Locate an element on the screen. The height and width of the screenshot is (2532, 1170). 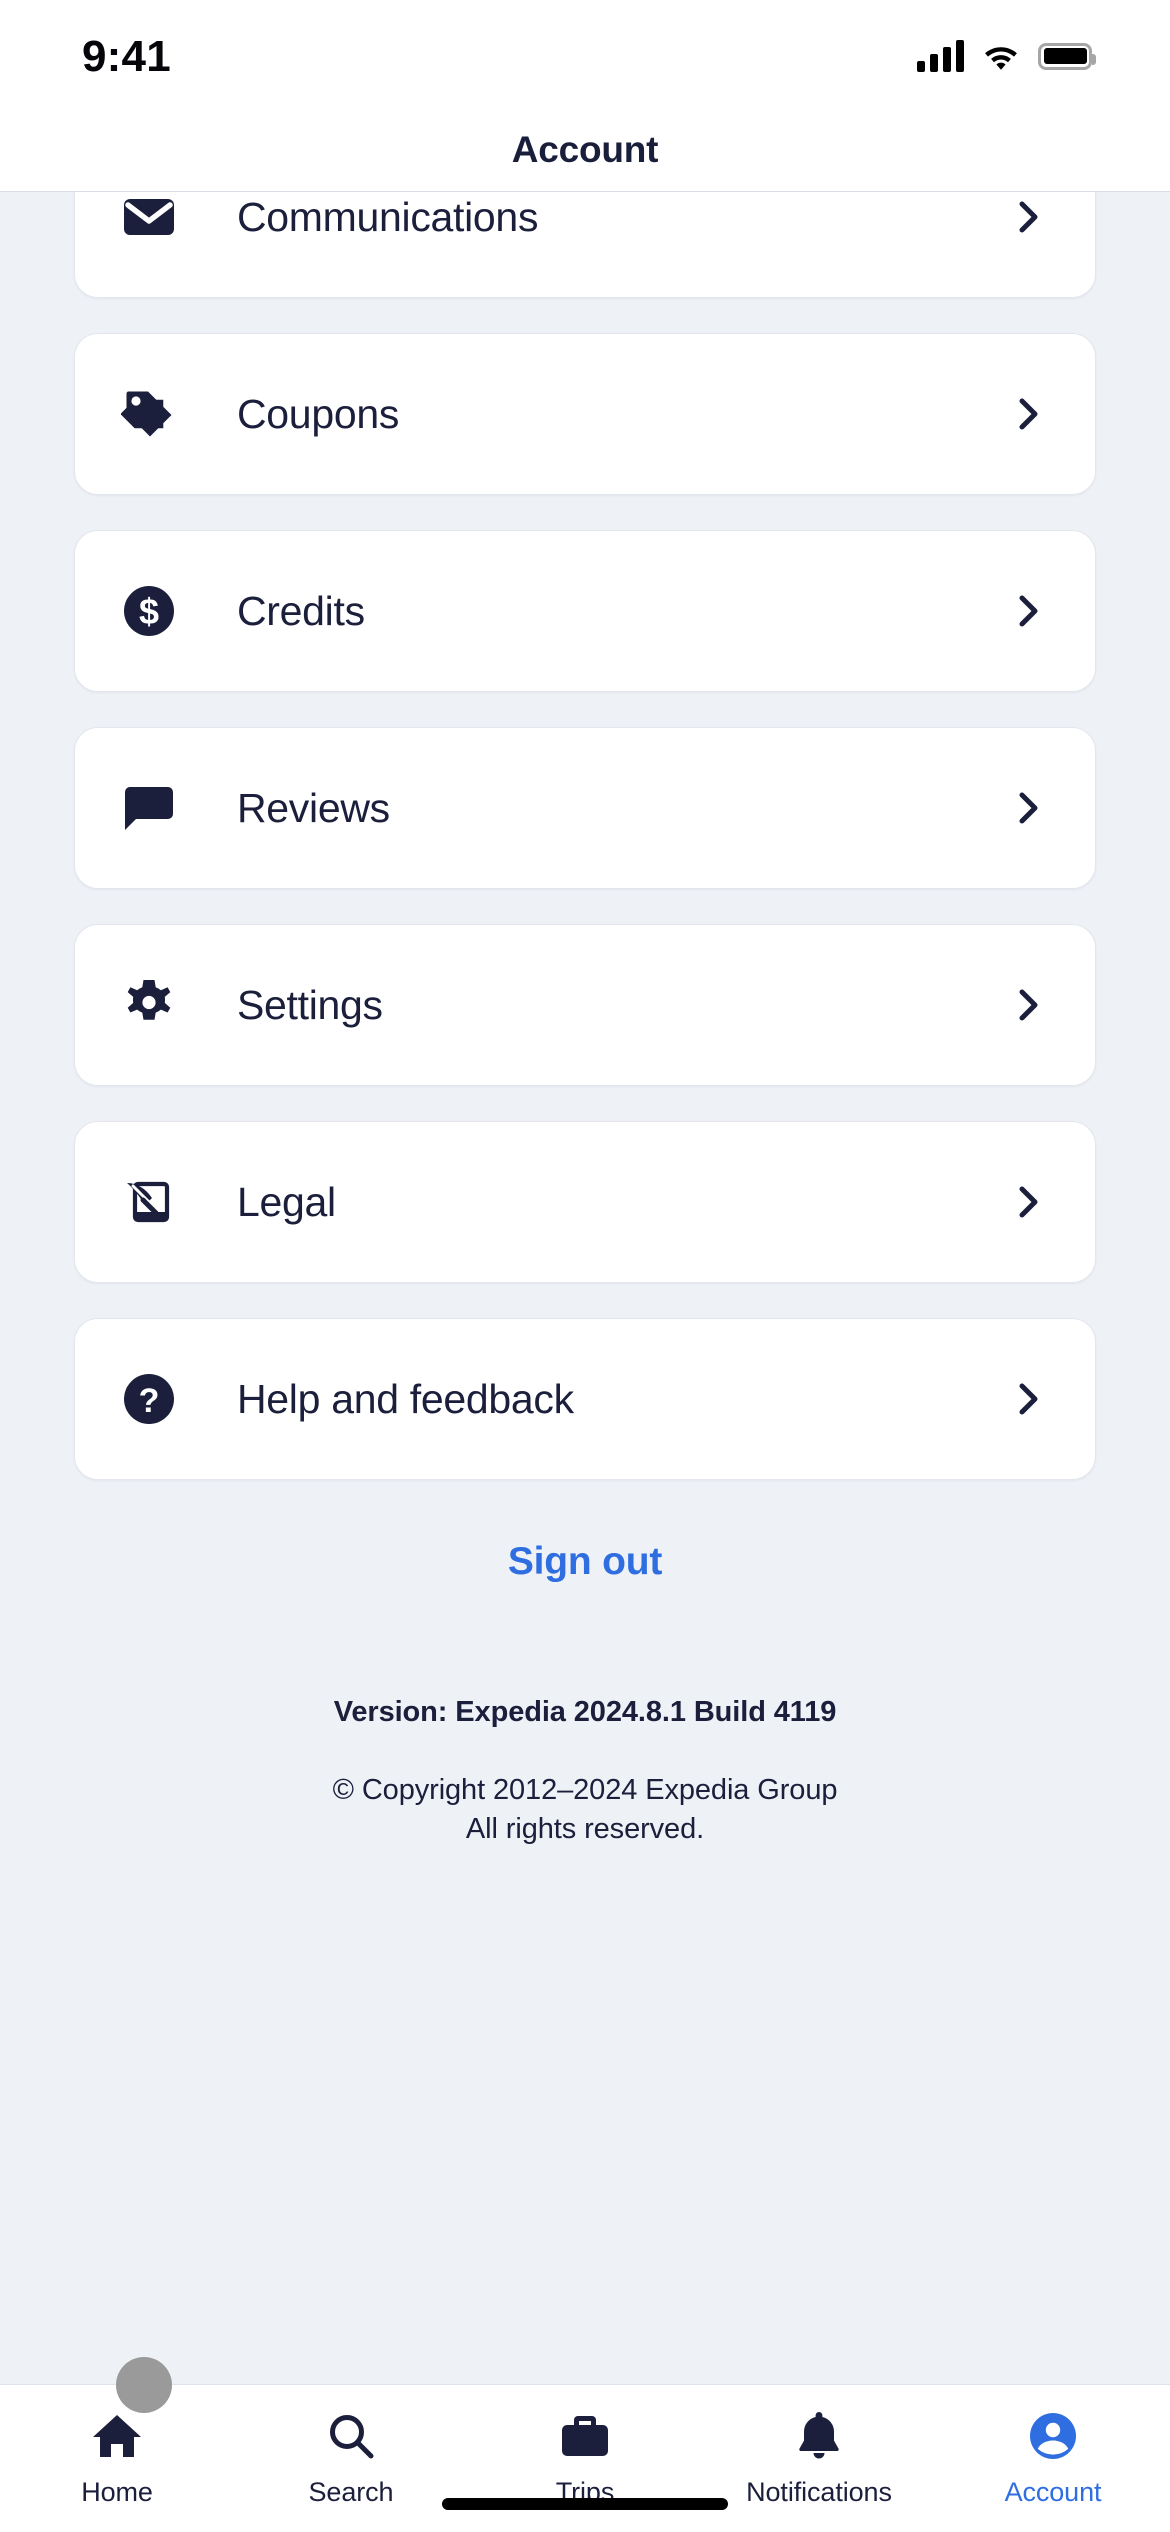
bell-icon is located at coordinates (819, 2436).